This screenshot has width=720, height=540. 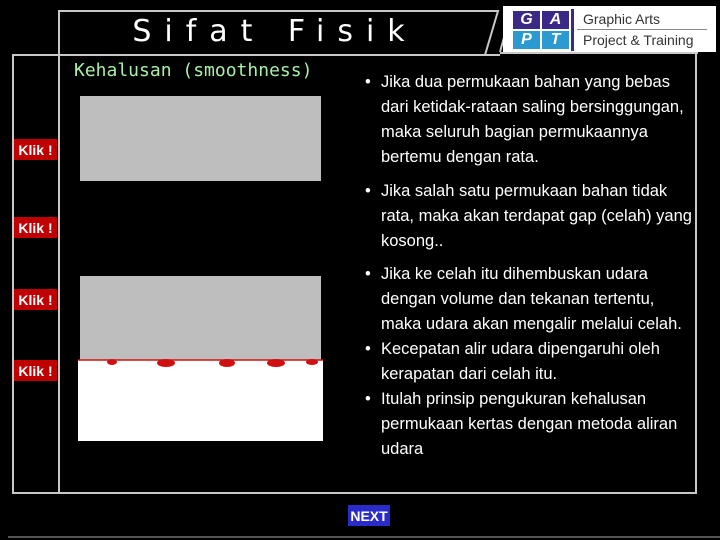 What do you see at coordinates (555, 20) in the screenshot?
I see `logo-cell-a: A` at bounding box center [555, 20].